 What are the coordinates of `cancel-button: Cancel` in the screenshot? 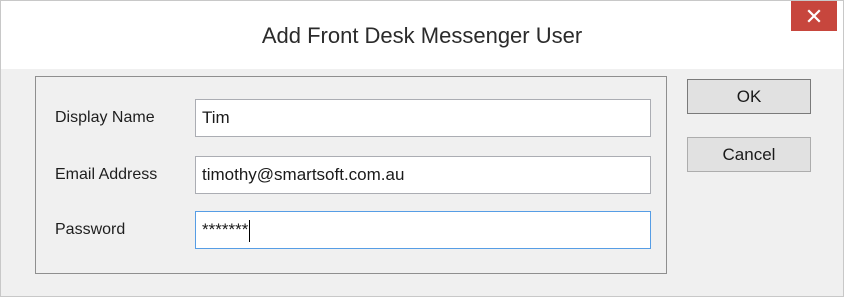 It's located at (749, 154).